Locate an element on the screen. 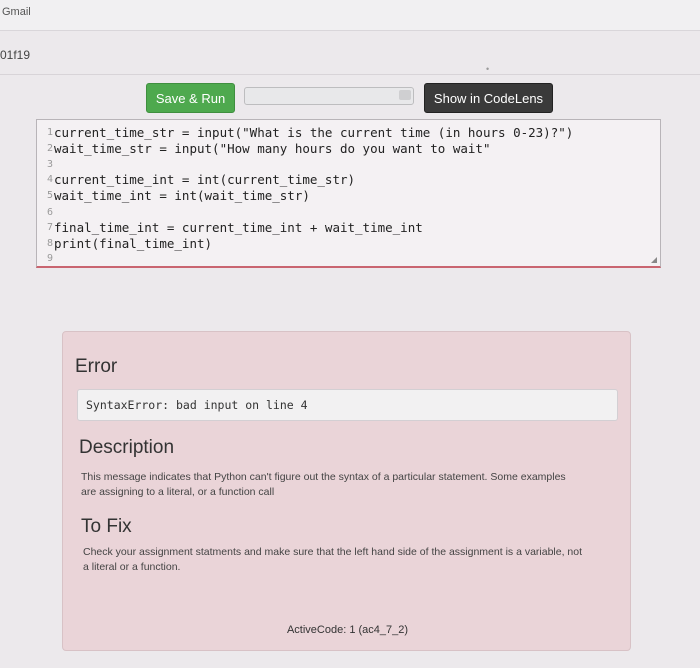 The image size is (700, 668). error-message: SyntaxError: bad input on line 4 is located at coordinates (197, 405).